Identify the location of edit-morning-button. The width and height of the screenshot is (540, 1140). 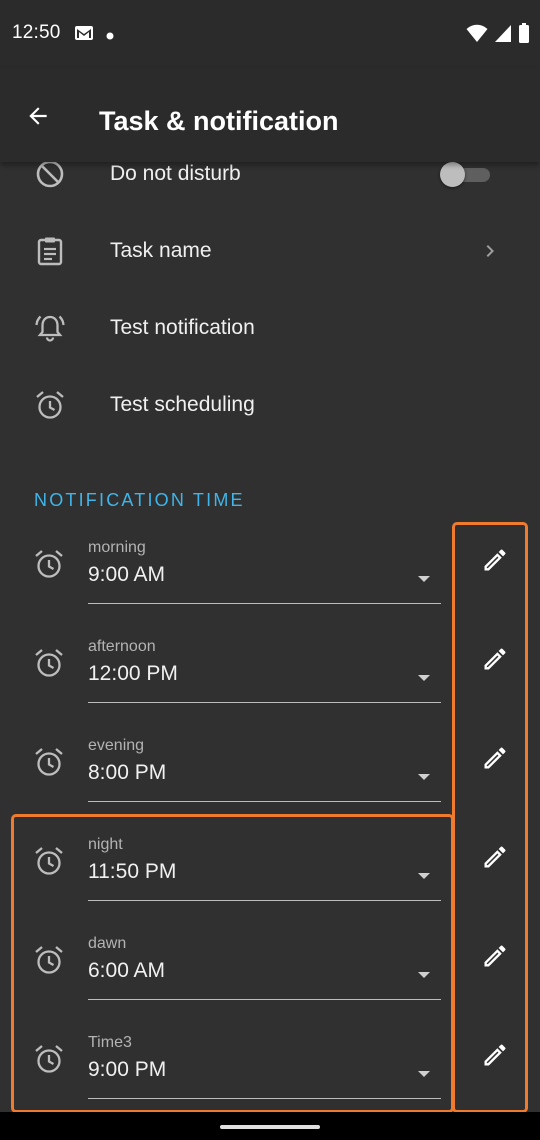
(495, 562).